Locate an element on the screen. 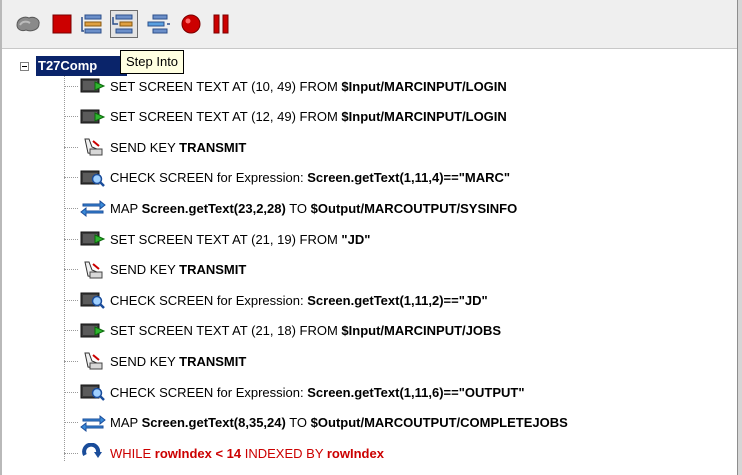 This screenshot has width=742, height=475. node-value: rowIndex is located at coordinates (355, 453).